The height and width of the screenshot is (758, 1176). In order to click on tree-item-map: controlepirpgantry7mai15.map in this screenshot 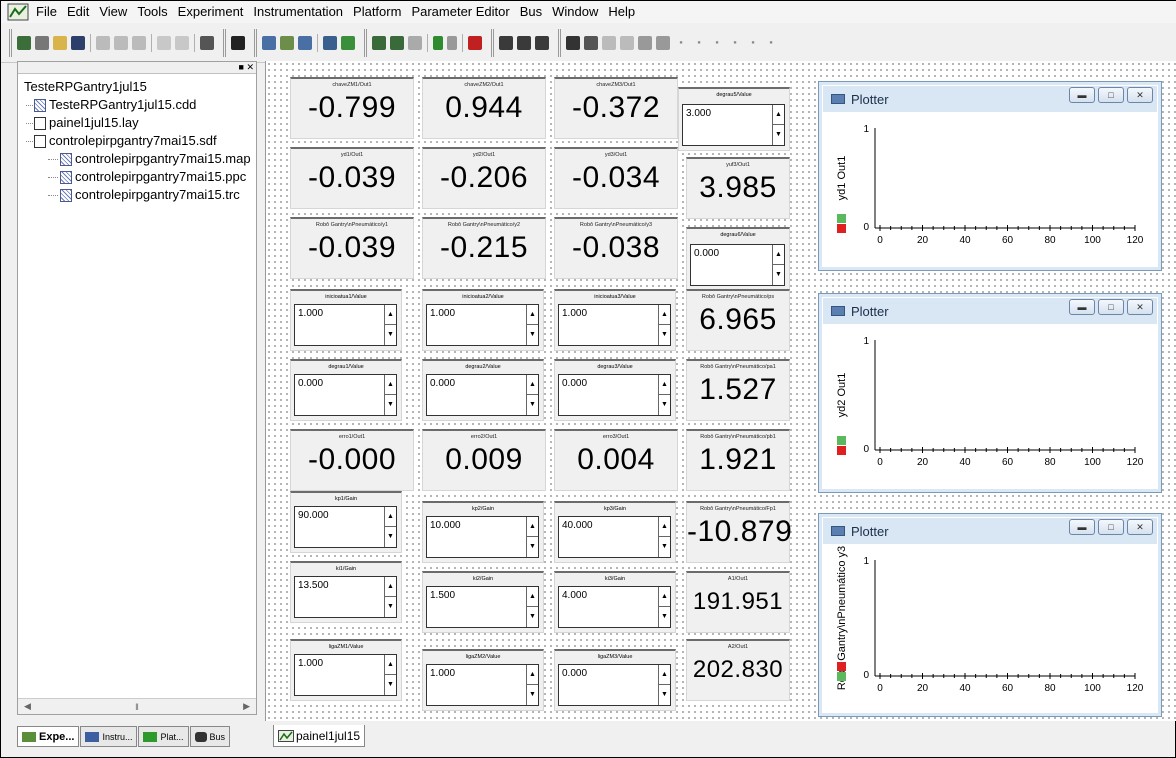, I will do `click(140, 159)`.